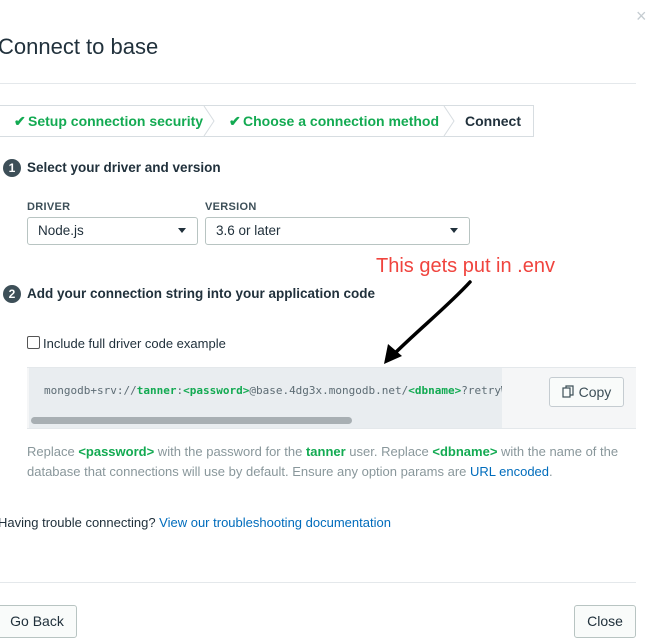 Image resolution: width=659 pixels, height=643 pixels. What do you see at coordinates (79, 46) in the screenshot?
I see `modal-title: Connect to base` at bounding box center [79, 46].